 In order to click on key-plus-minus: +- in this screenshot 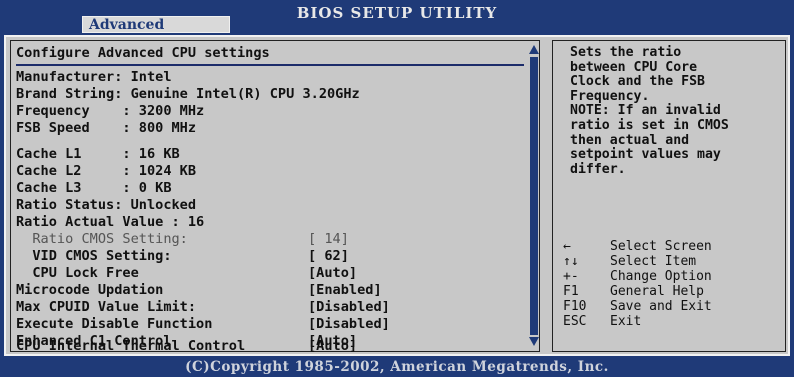, I will do `click(571, 276)`.